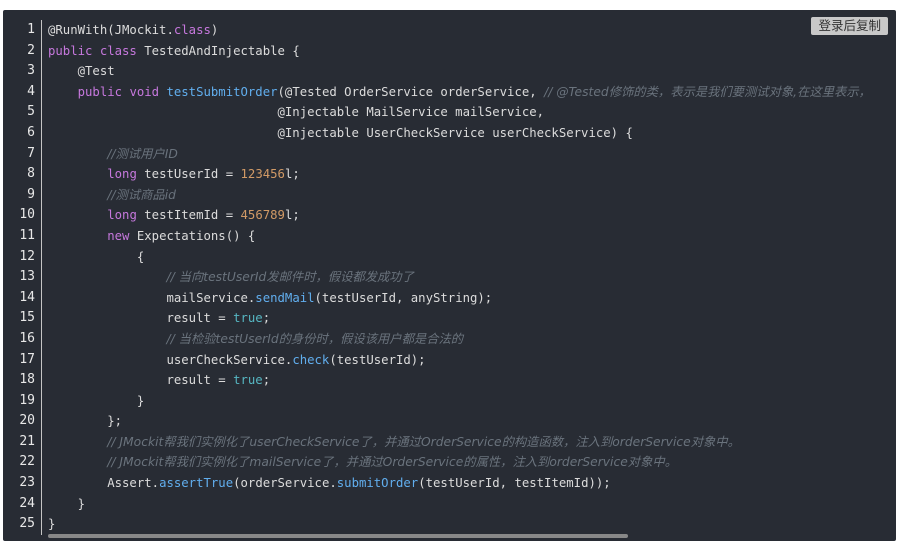 The height and width of the screenshot is (554, 901). What do you see at coordinates (27, 380) in the screenshot?
I see `line-number: 18` at bounding box center [27, 380].